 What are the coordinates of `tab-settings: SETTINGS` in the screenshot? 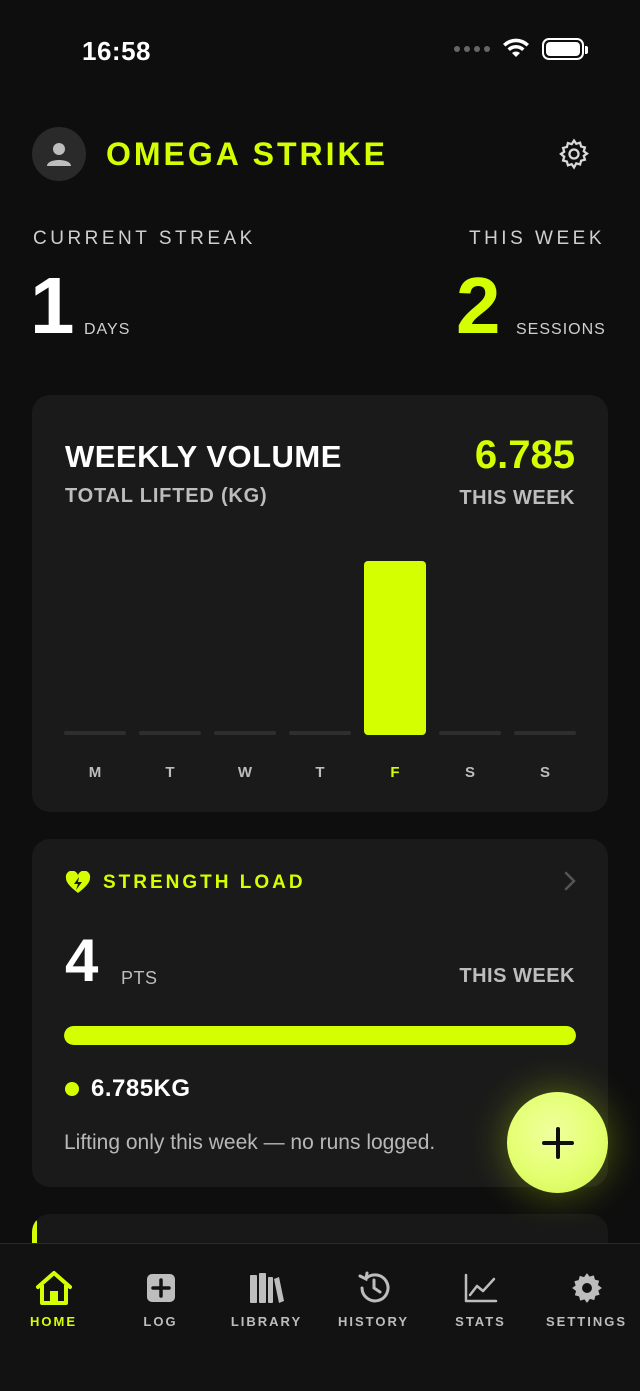 It's located at (586, 1298).